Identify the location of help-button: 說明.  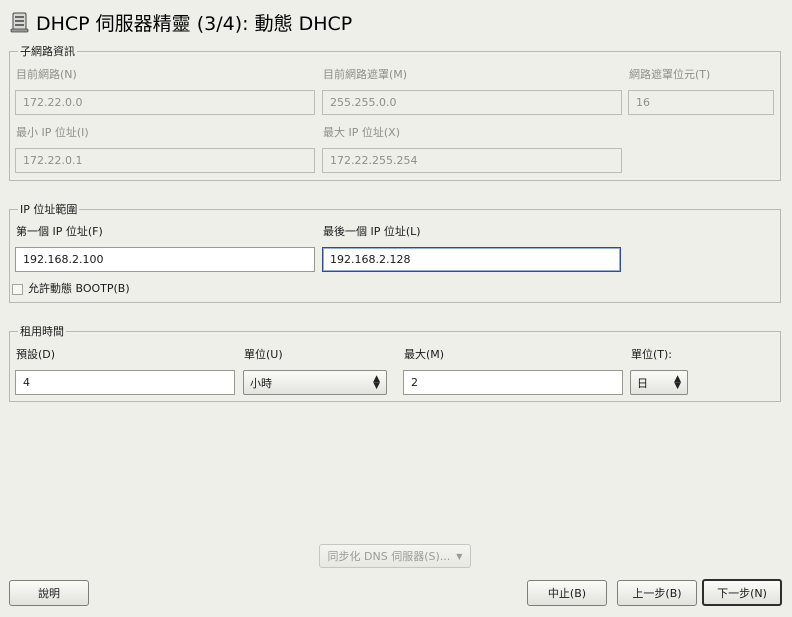
(49, 593).